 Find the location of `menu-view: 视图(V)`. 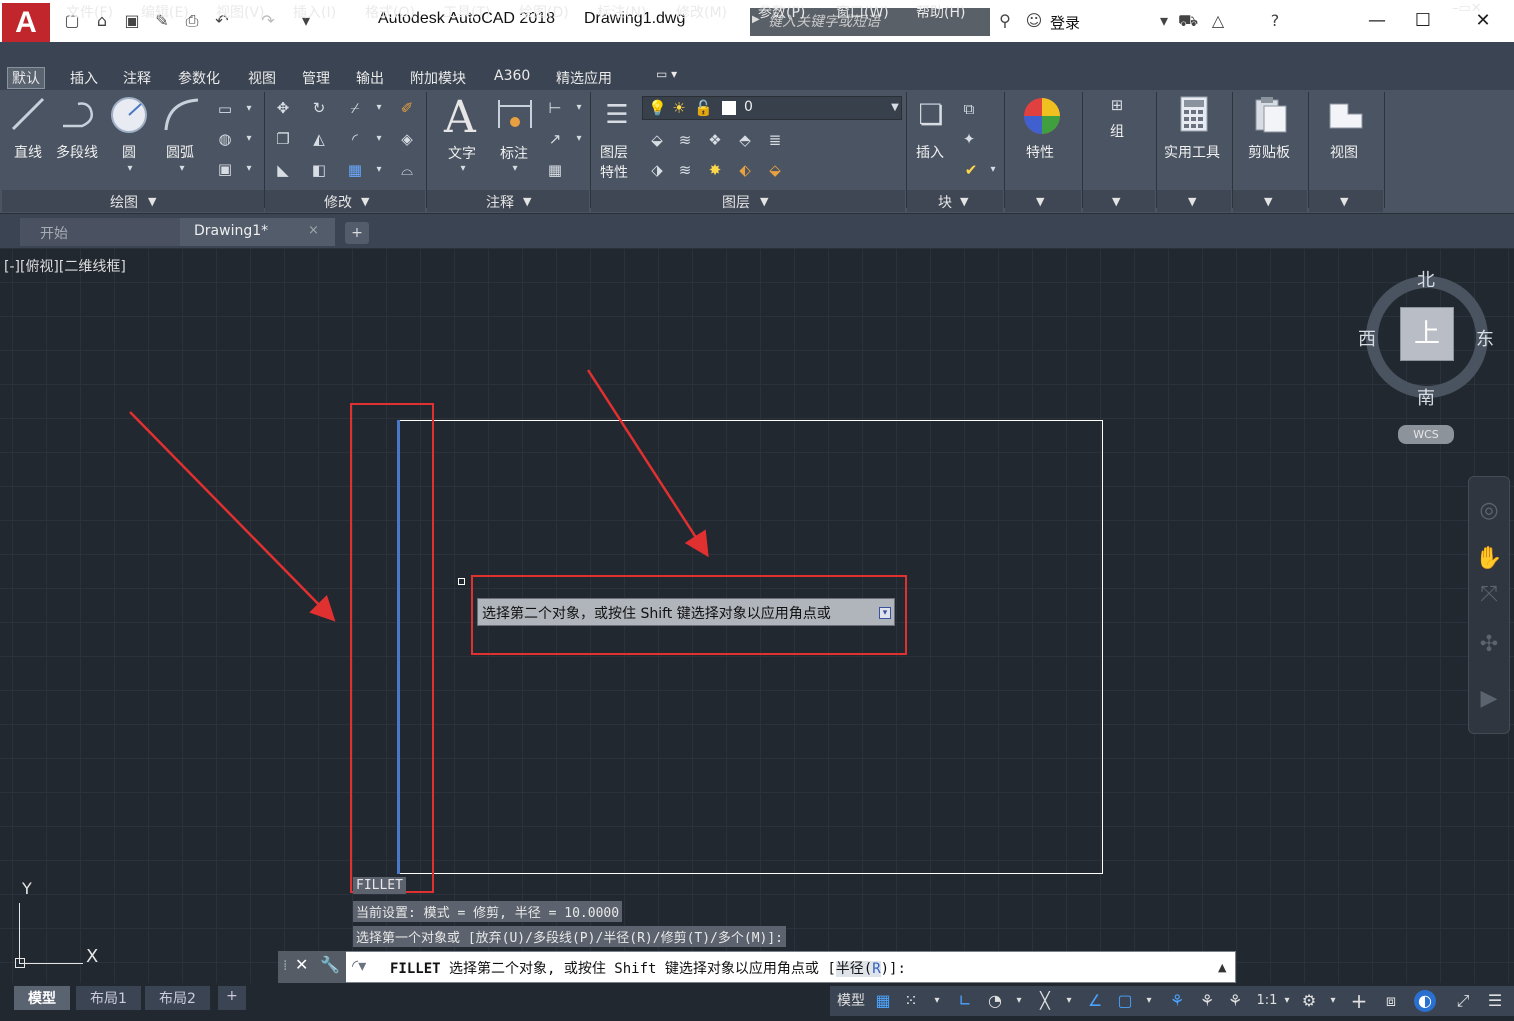

menu-view: 视图(V) is located at coordinates (240, 12).